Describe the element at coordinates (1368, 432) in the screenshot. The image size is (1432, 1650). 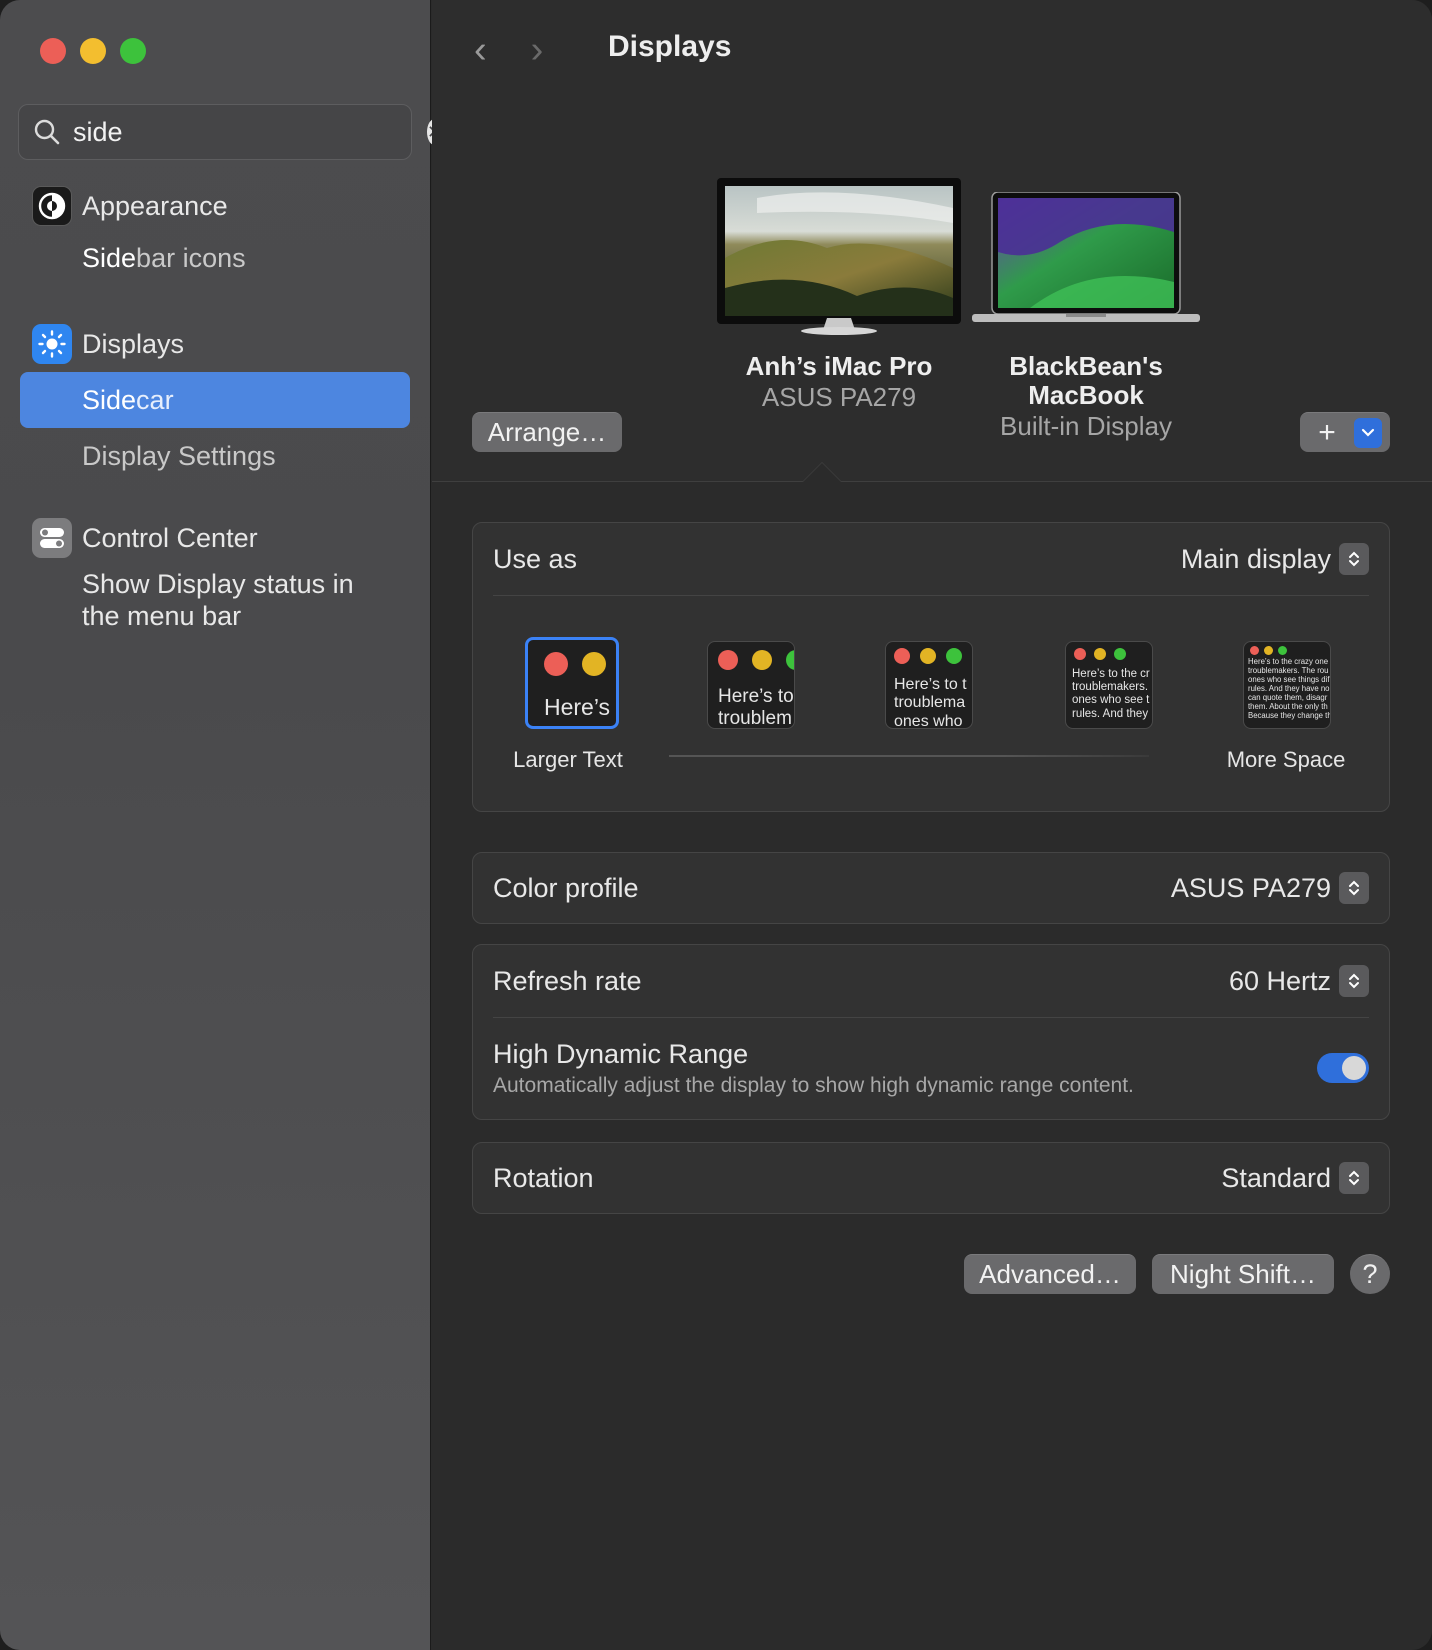
I see `chevron-down-icon` at that location.